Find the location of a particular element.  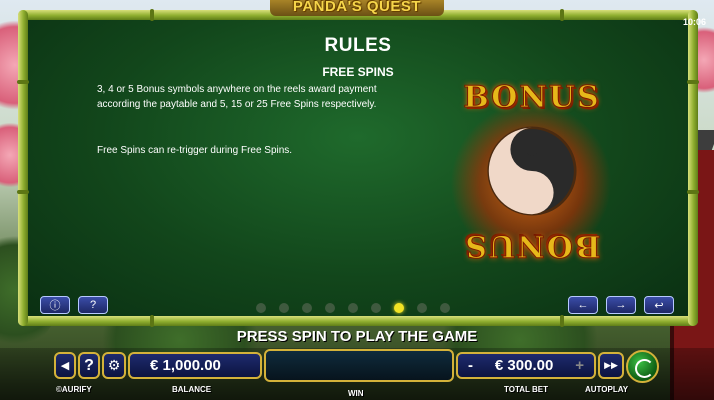

spin-prompt: PRESS SPIN TO PLAY THE GAME is located at coordinates (357, 336).